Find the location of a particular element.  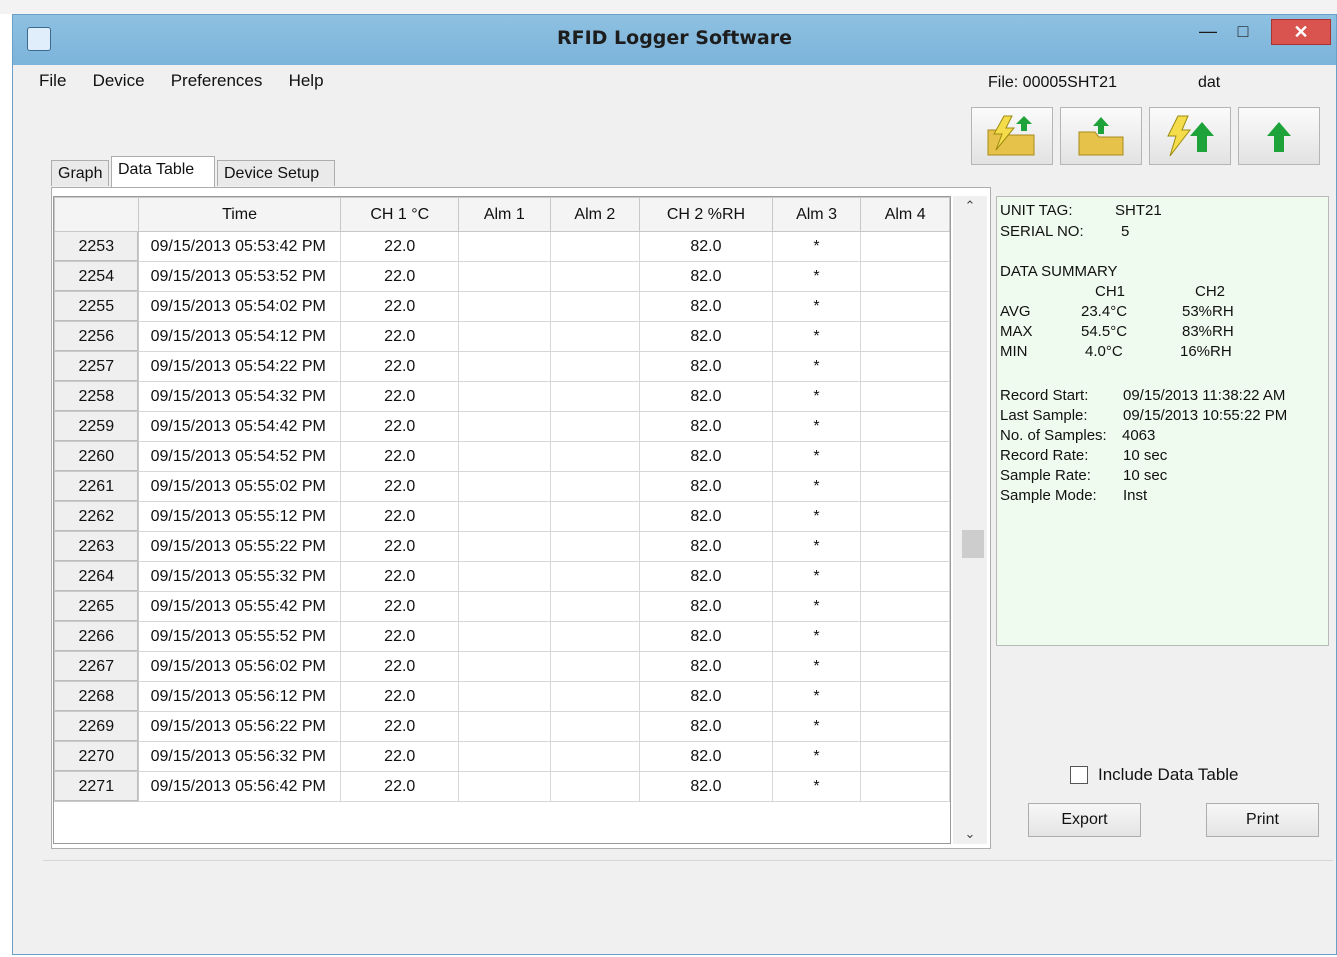

column-header-index is located at coordinates (96, 214).